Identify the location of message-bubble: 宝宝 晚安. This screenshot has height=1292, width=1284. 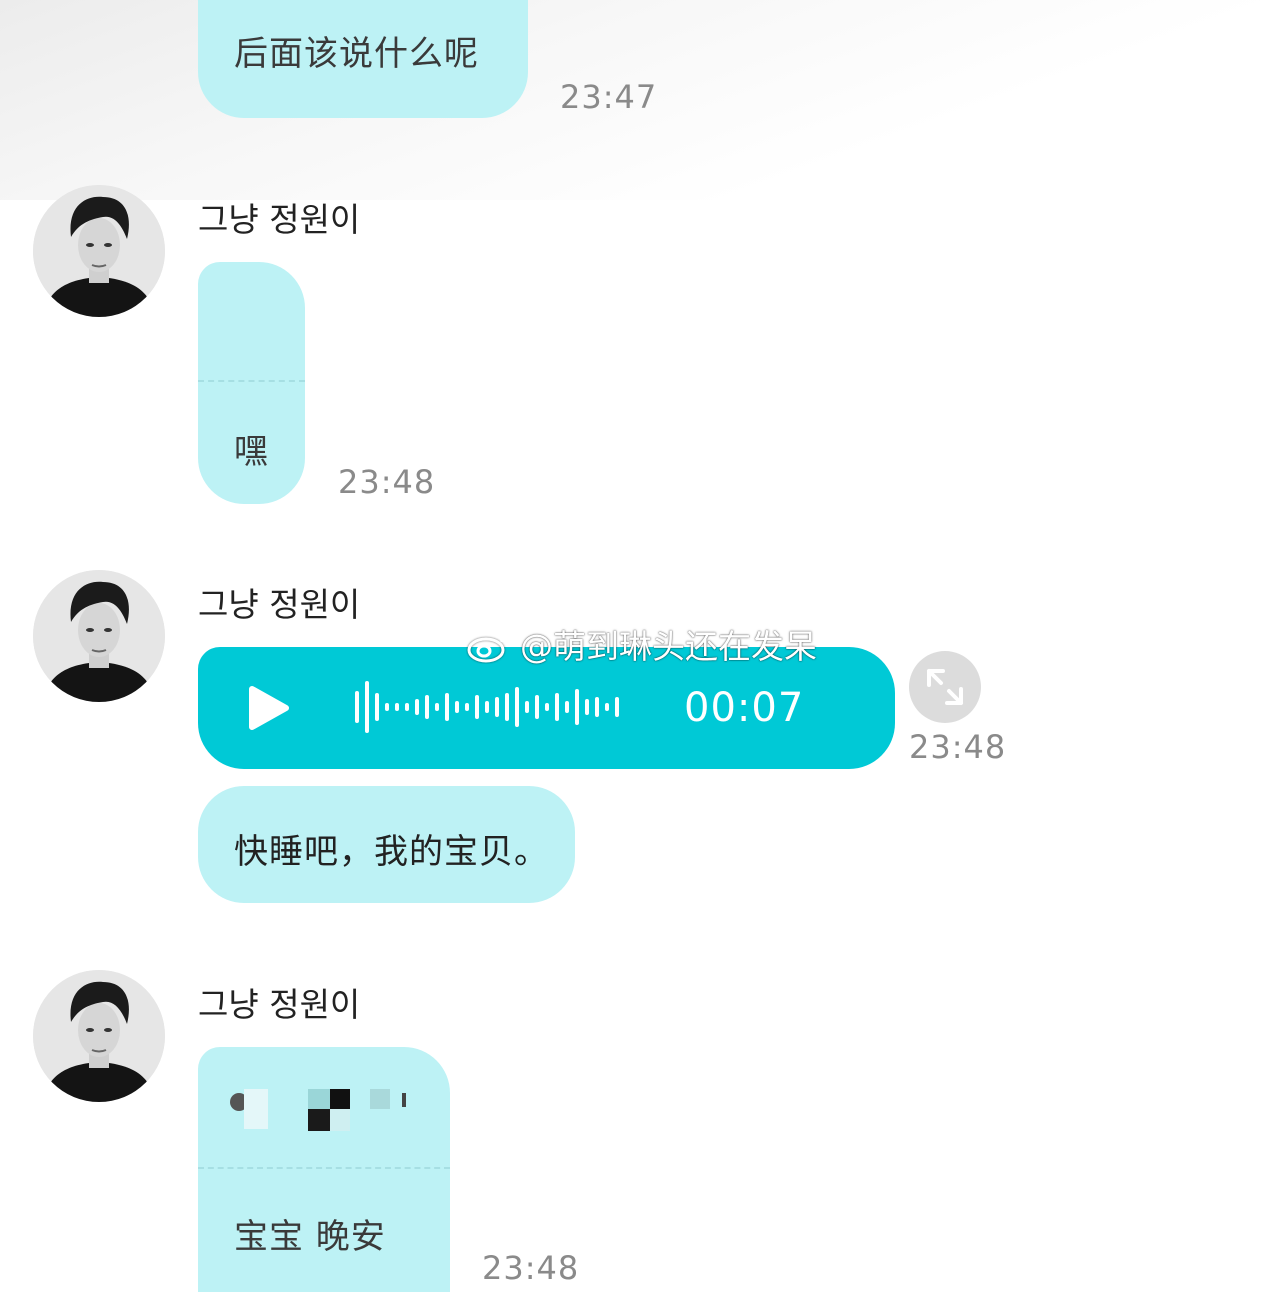
(324, 1169).